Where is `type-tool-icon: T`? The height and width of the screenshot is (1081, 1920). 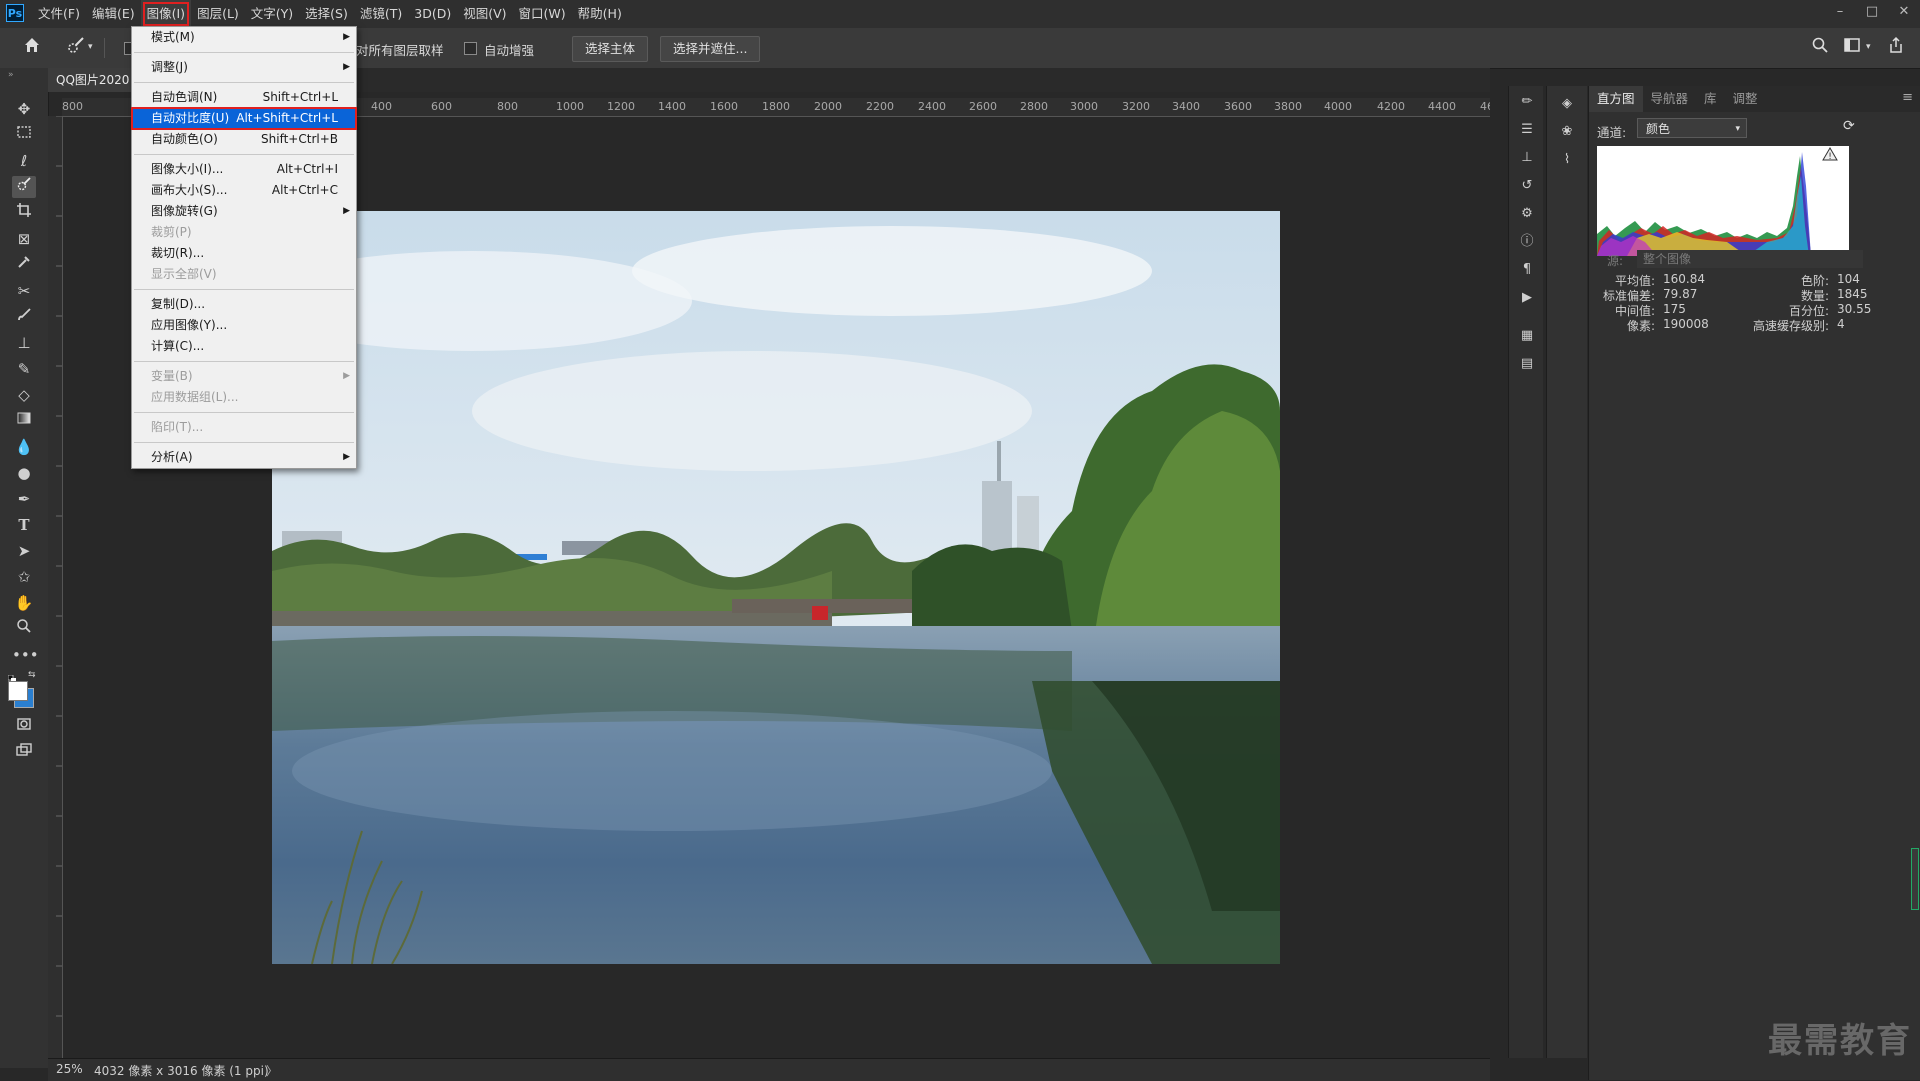 type-tool-icon: T is located at coordinates (24, 525).